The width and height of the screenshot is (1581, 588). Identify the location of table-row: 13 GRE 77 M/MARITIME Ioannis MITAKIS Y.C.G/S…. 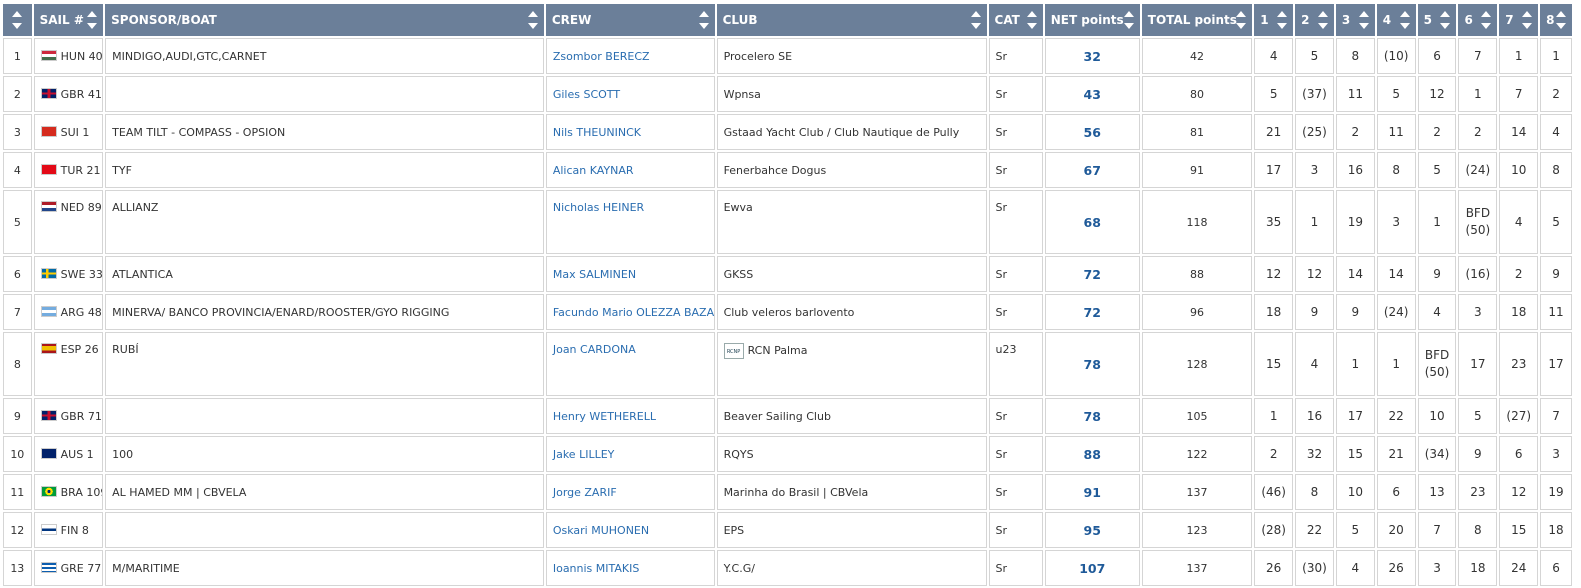
(787, 568).